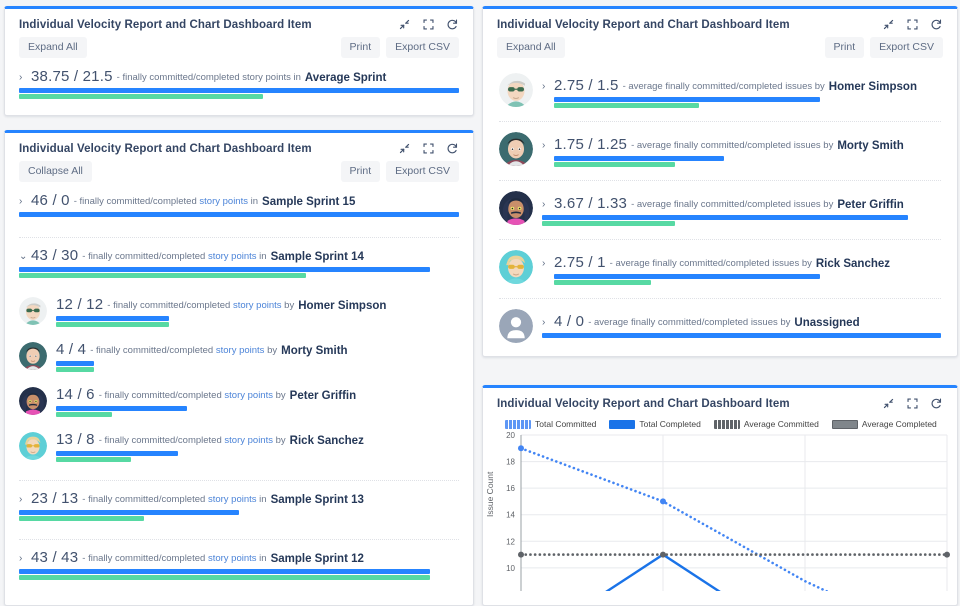 This screenshot has width=960, height=606. What do you see at coordinates (510, 541) in the screenshot?
I see `chart-y-tick: 12` at bounding box center [510, 541].